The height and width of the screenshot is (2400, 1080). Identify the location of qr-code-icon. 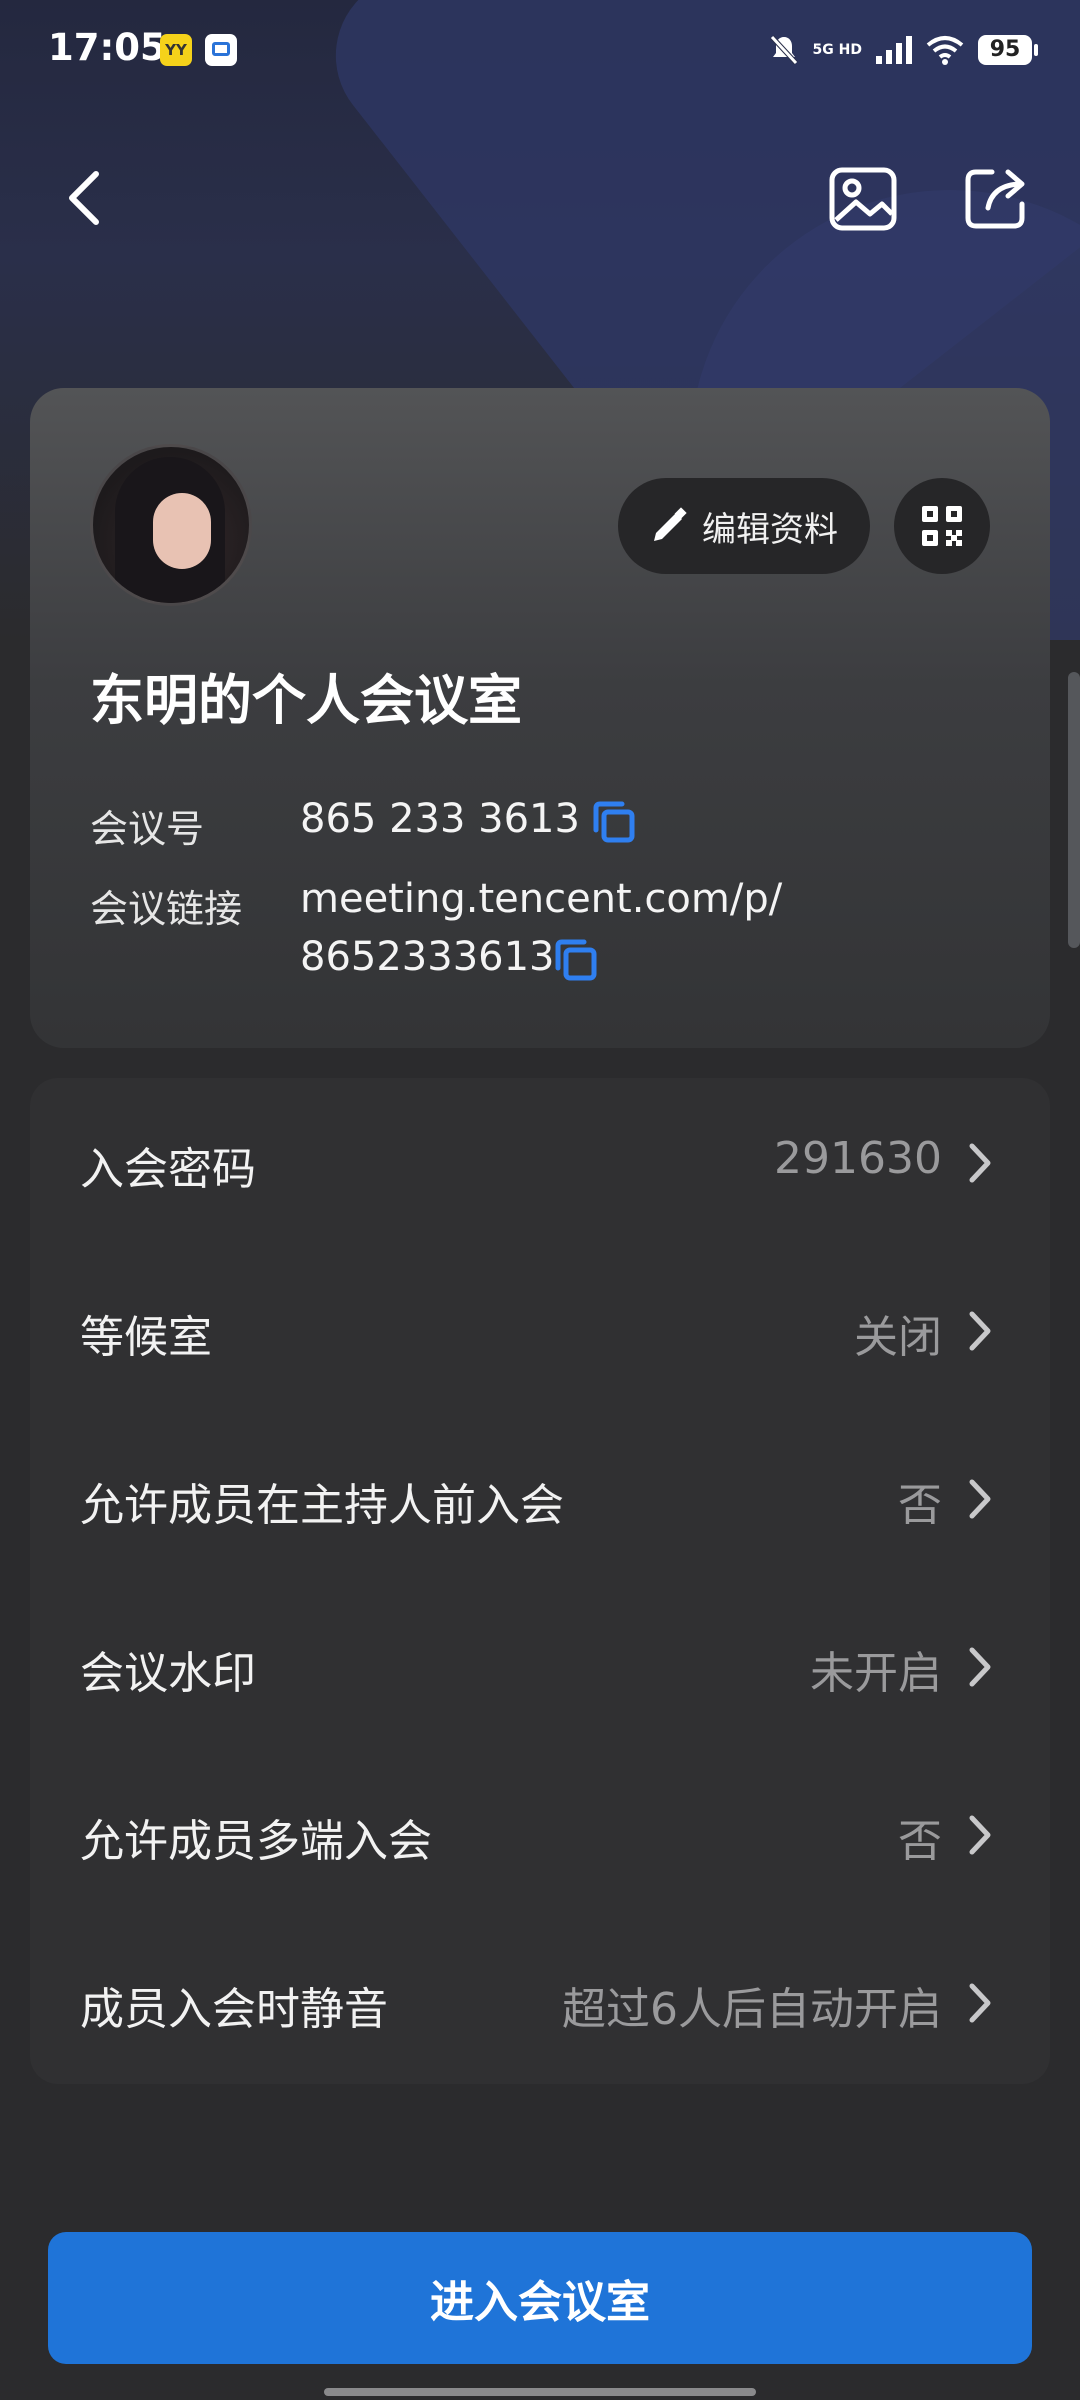
(942, 526).